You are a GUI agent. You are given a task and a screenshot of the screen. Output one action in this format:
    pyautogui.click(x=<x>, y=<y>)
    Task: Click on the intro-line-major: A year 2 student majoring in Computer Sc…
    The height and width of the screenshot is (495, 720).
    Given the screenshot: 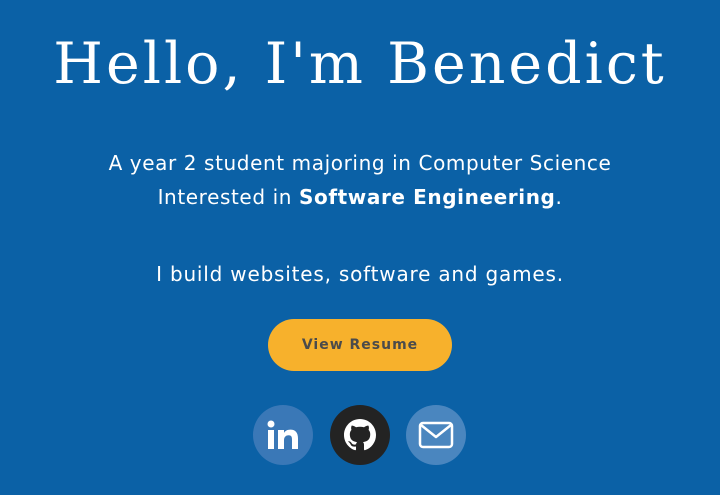 What is the action you would take?
    pyautogui.click(x=360, y=163)
    